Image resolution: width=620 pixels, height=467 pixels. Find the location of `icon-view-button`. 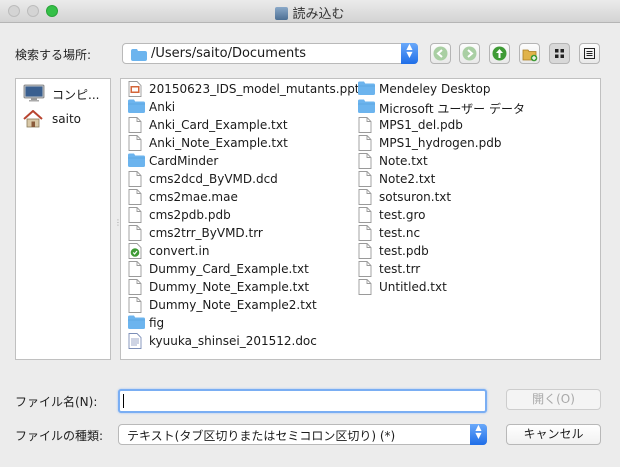

icon-view-button is located at coordinates (559, 53).